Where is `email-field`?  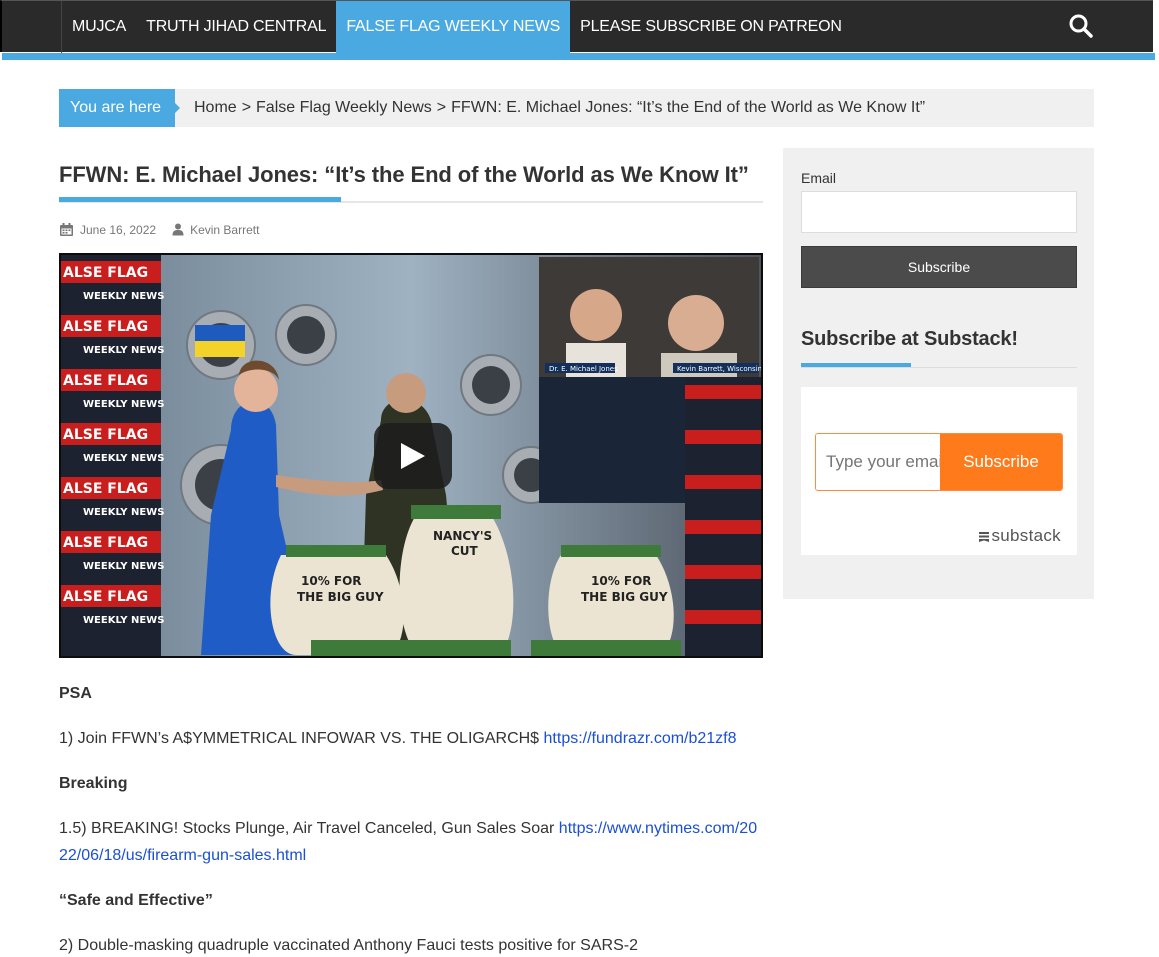
email-field is located at coordinates (939, 212).